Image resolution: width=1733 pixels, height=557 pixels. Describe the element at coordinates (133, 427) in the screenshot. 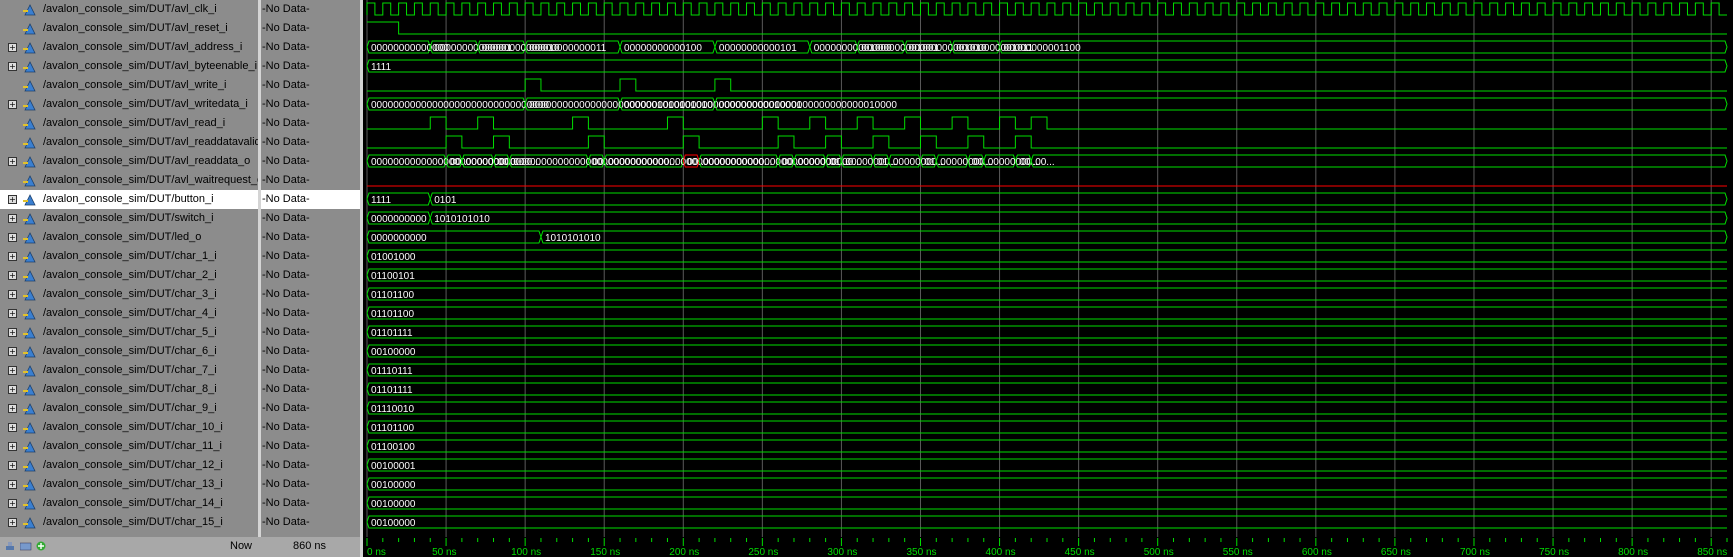

I see `signal-name: /avalon_console_sim/DUT/char_10_i` at that location.